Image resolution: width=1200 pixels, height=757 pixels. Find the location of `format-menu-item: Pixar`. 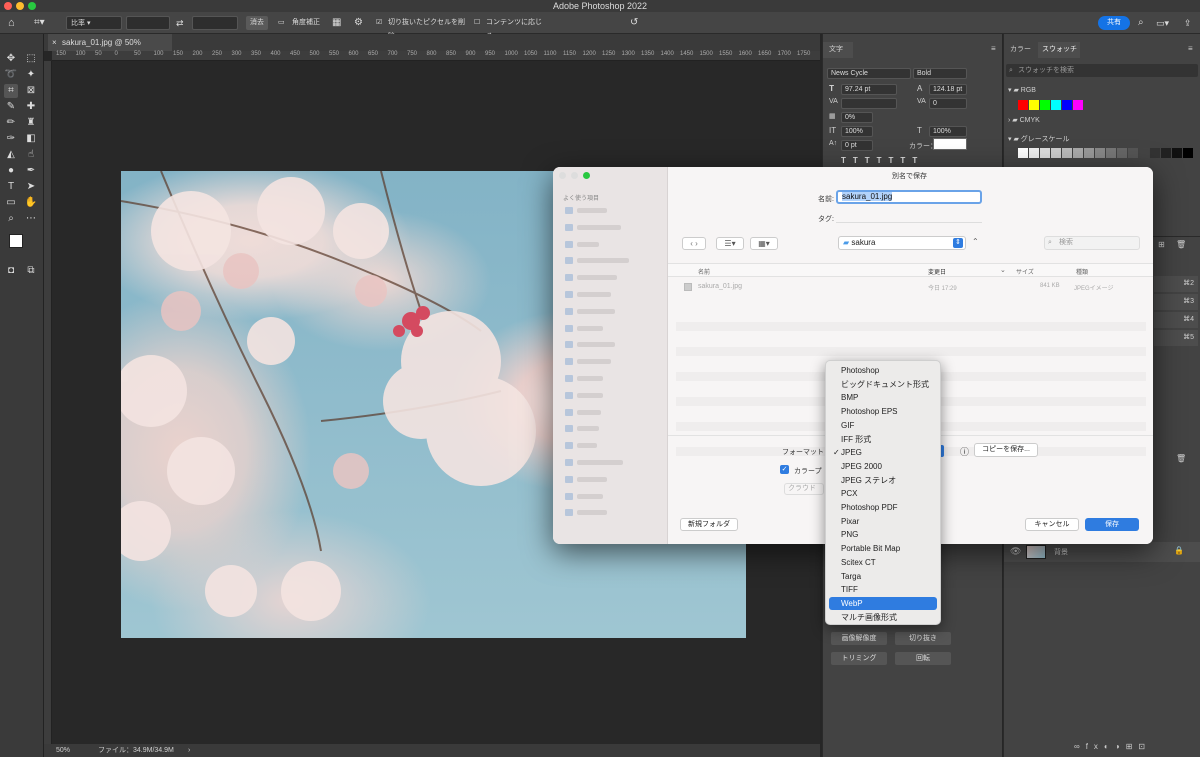

format-menu-item: Pixar is located at coordinates (883, 521).